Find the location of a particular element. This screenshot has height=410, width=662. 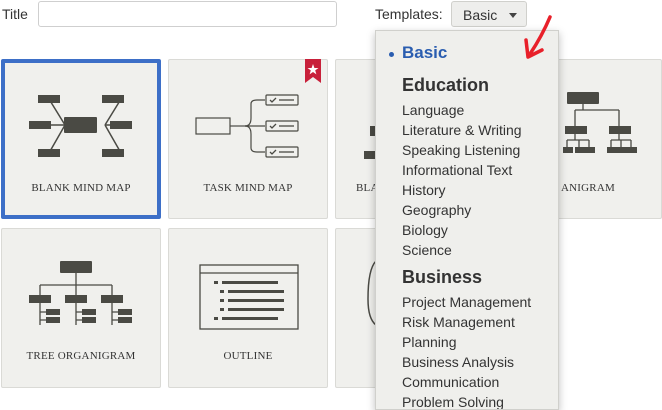

menu-group-heading: Business is located at coordinates (442, 277).